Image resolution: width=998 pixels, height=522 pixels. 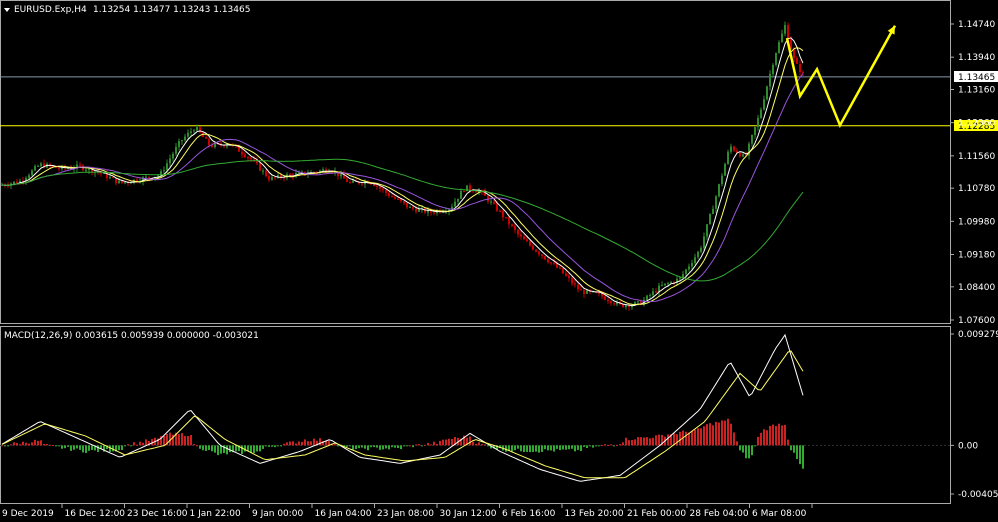 I want to click on macd-axis-label: -0.004053, so click(x=978, y=495).